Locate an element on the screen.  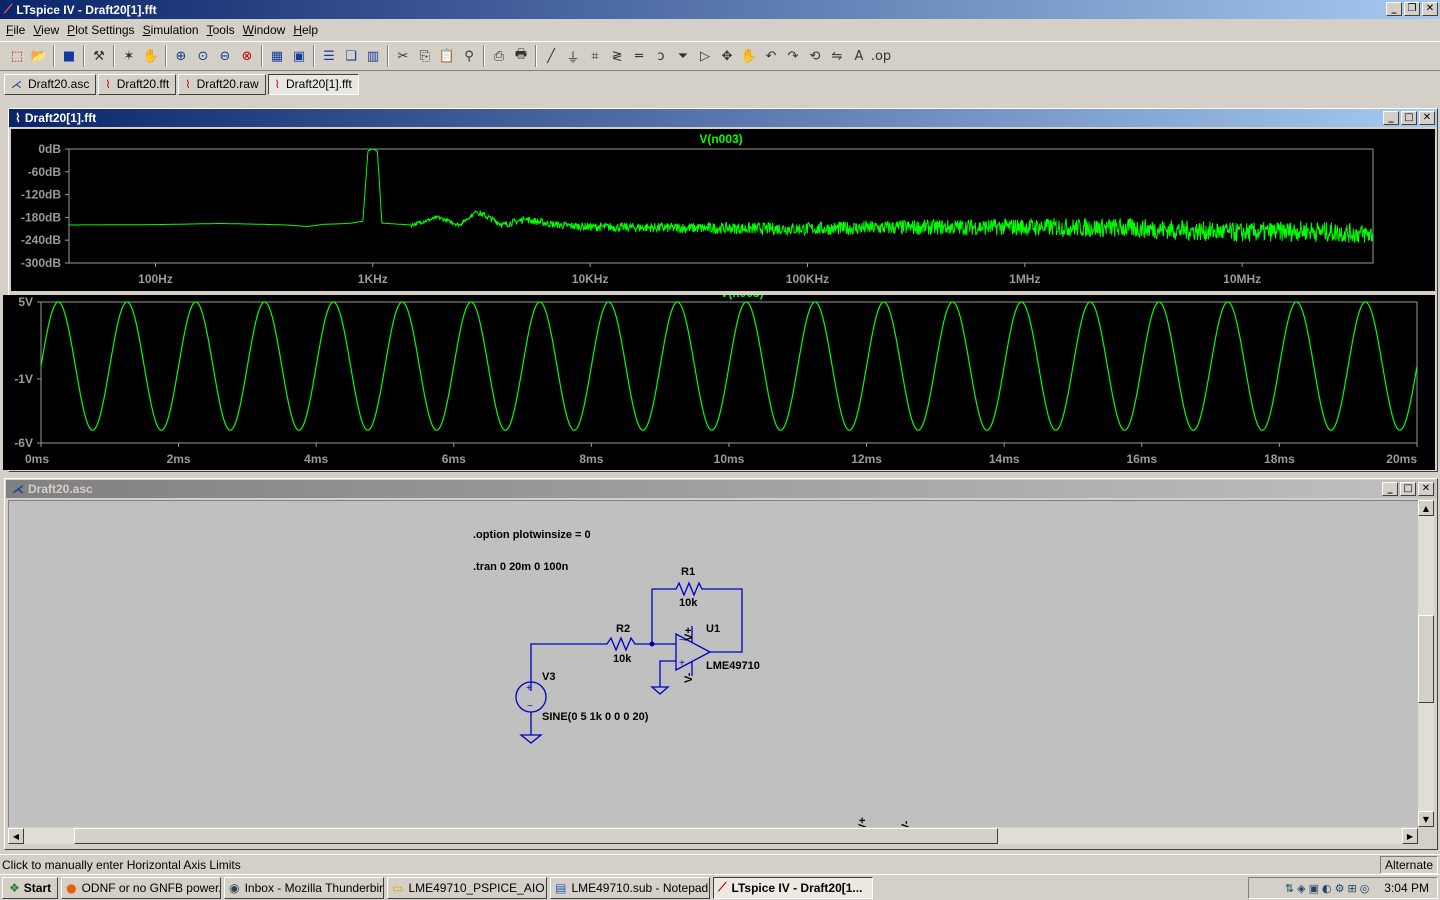
paste-icon: 📋 is located at coordinates (447, 56).